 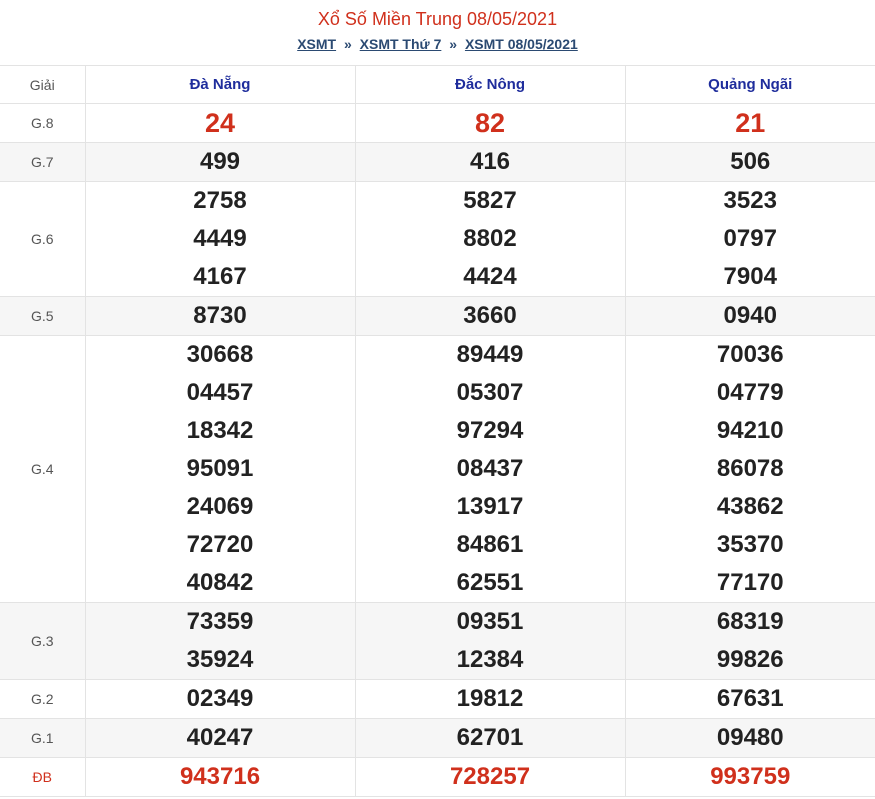 I want to click on breadcrumb: XSMT » XSMT Thứ 7 » XSMT 08/05/2021, so click(x=437, y=44).